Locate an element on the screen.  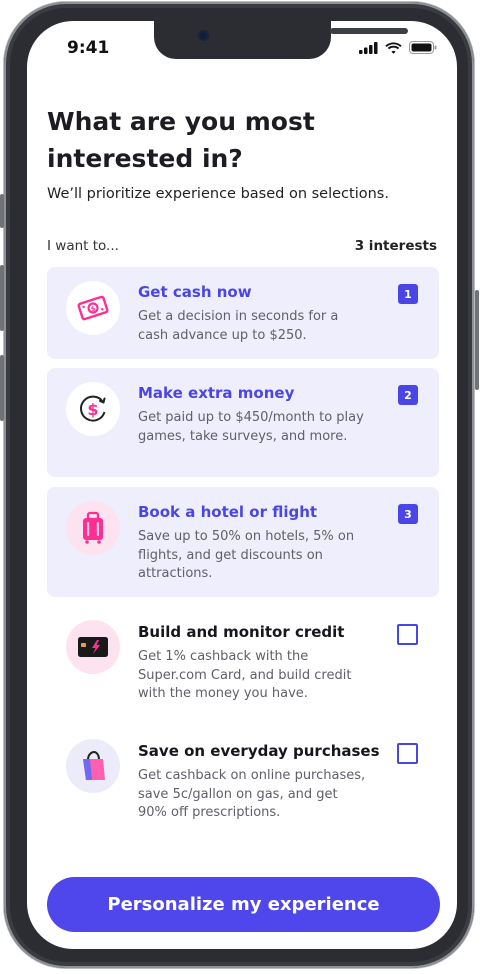
mute-switch is located at coordinates (2, 211).